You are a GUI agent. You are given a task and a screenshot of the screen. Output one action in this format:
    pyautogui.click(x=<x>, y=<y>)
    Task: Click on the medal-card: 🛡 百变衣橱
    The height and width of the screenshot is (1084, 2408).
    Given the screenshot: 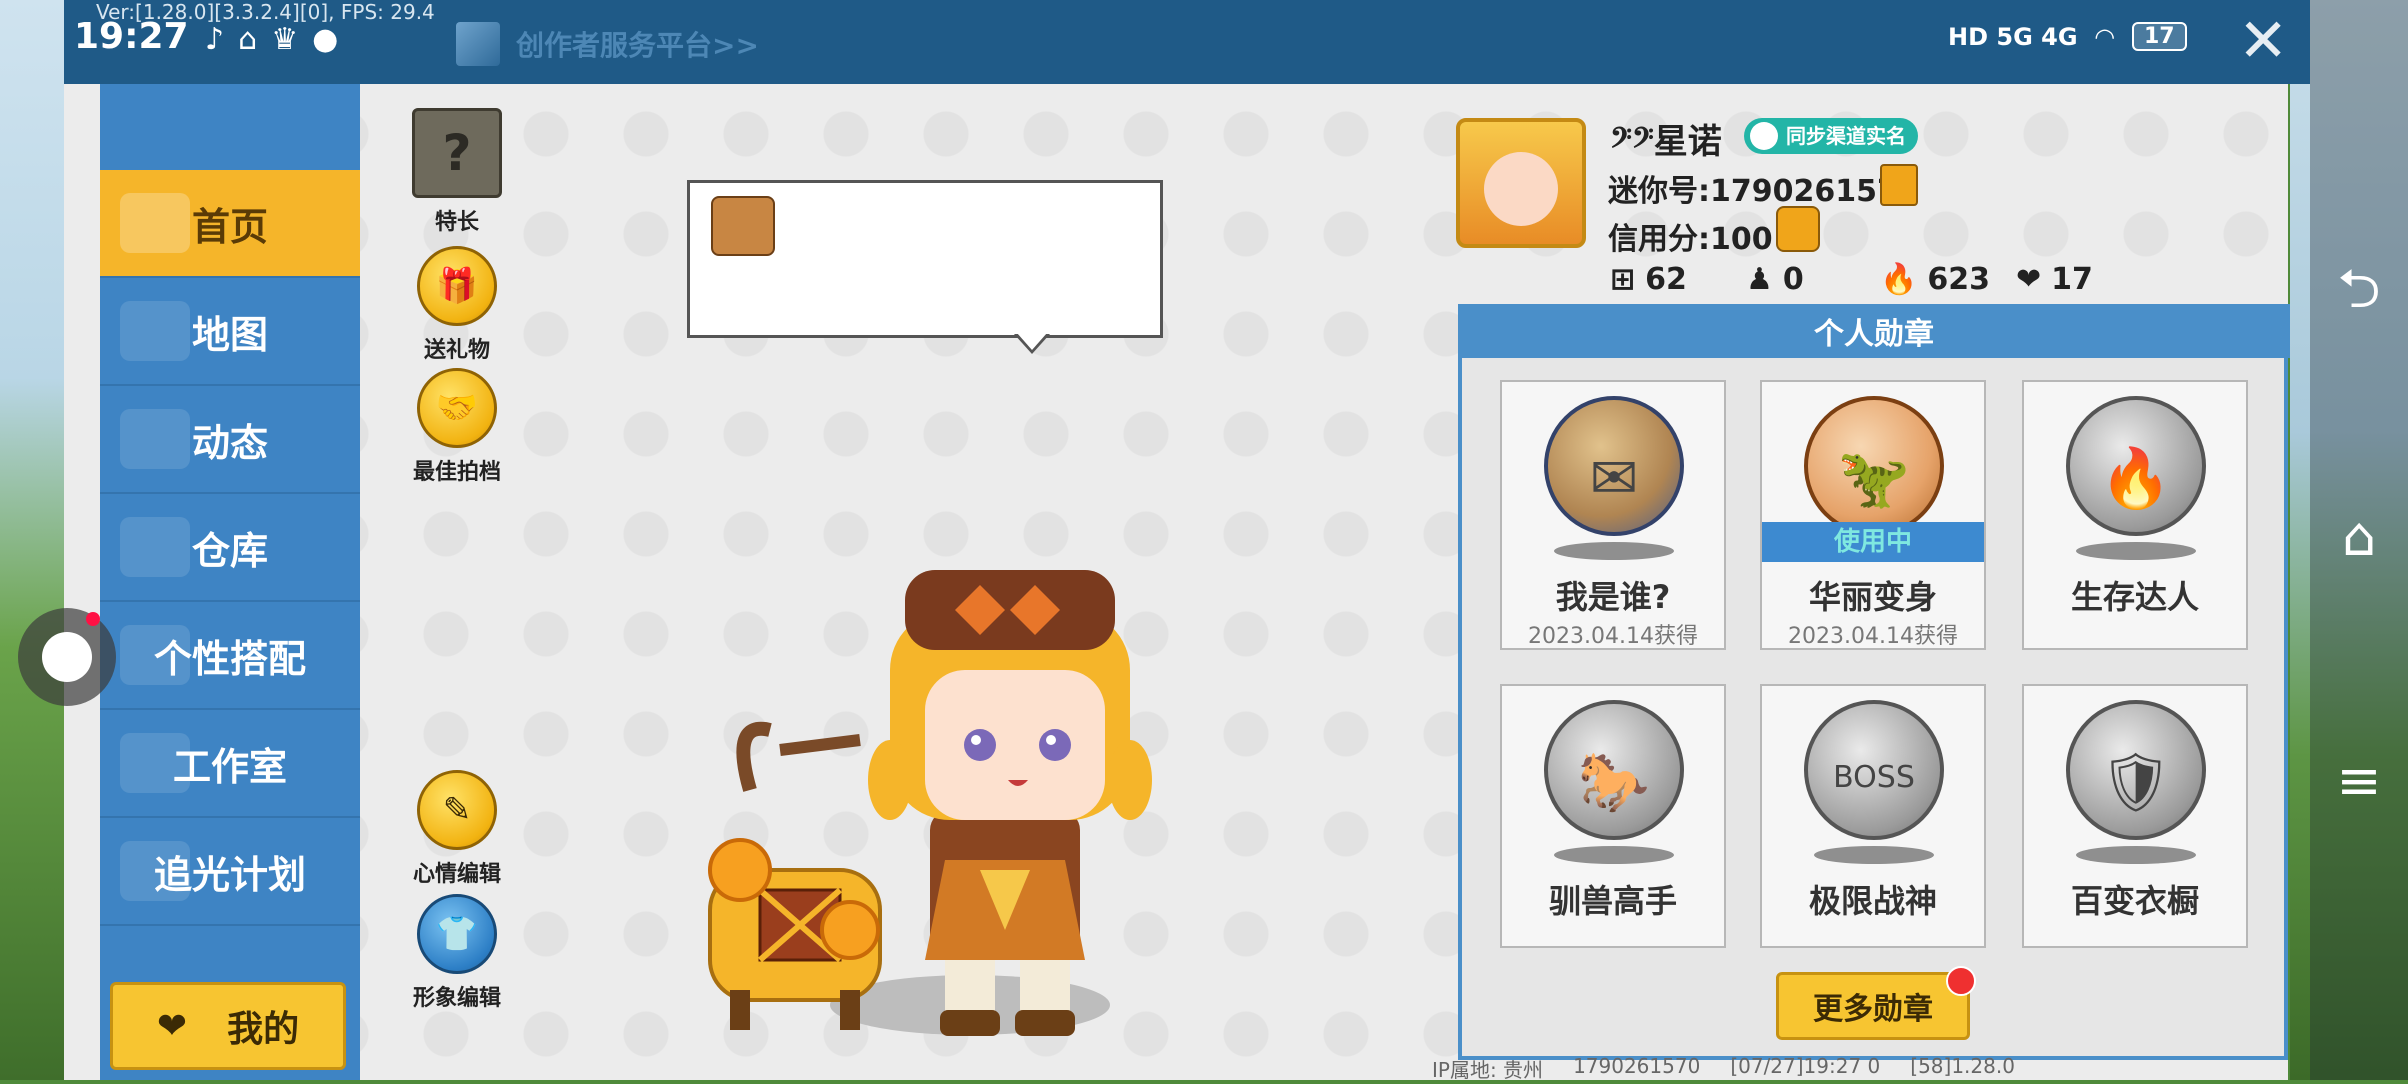 What is the action you would take?
    pyautogui.click(x=2135, y=816)
    